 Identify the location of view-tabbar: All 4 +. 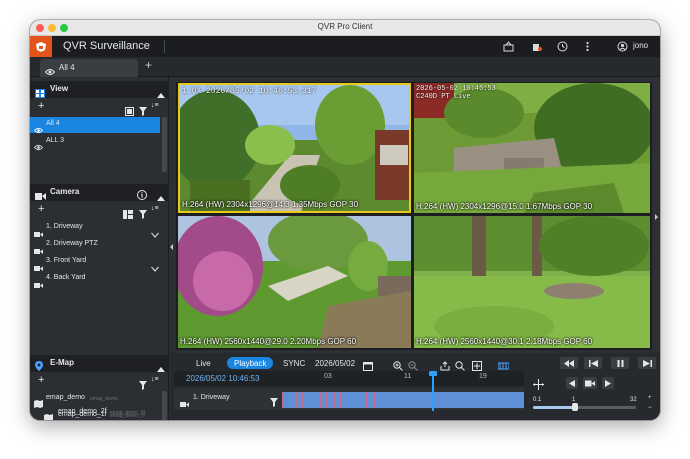
(345, 67).